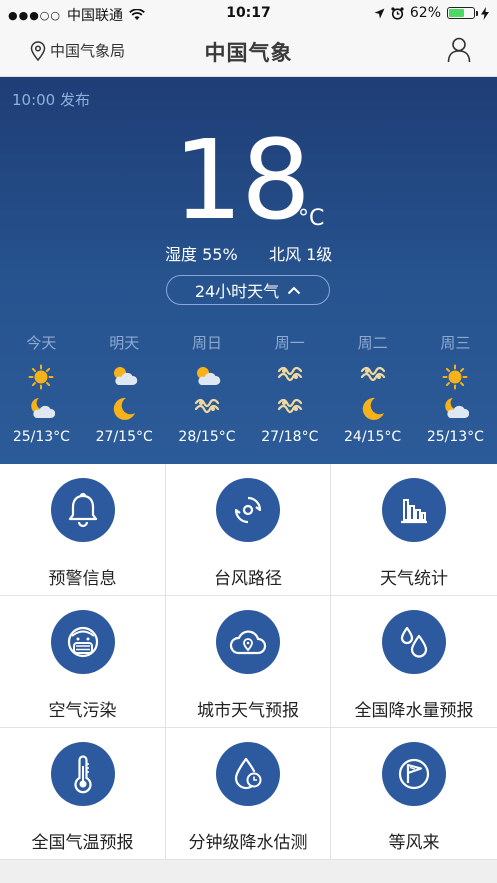  What do you see at coordinates (289, 343) in the screenshot?
I see `forecast-day-name: 周一` at bounding box center [289, 343].